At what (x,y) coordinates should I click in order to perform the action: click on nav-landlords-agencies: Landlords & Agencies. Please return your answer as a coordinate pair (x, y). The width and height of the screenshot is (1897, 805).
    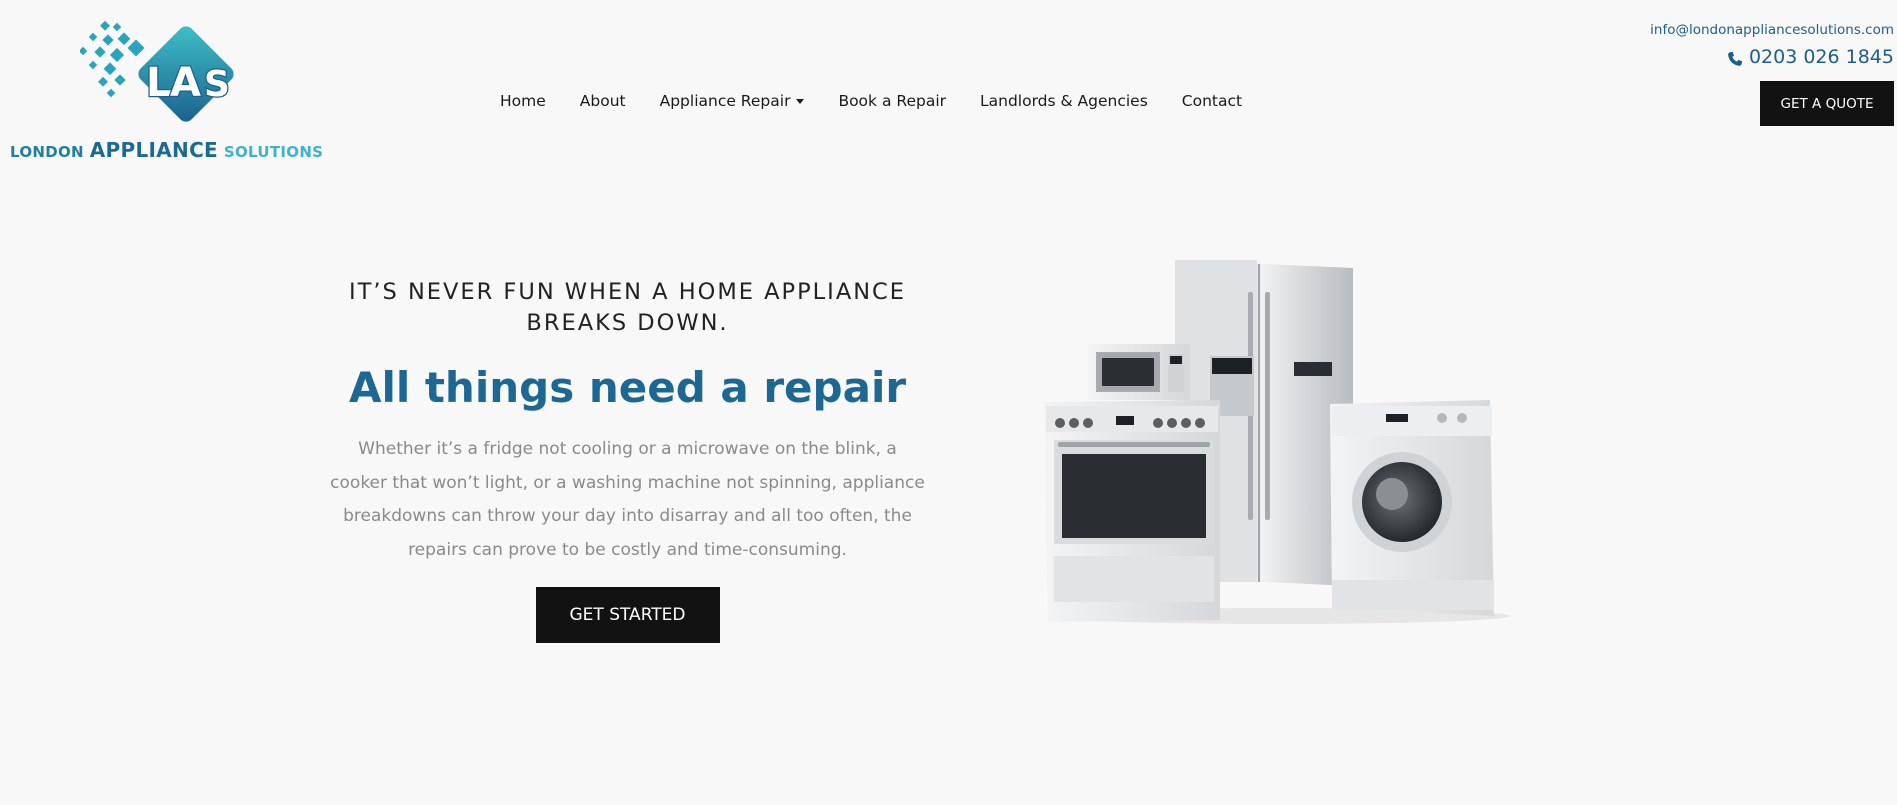
    Looking at the image, I should click on (1064, 101).